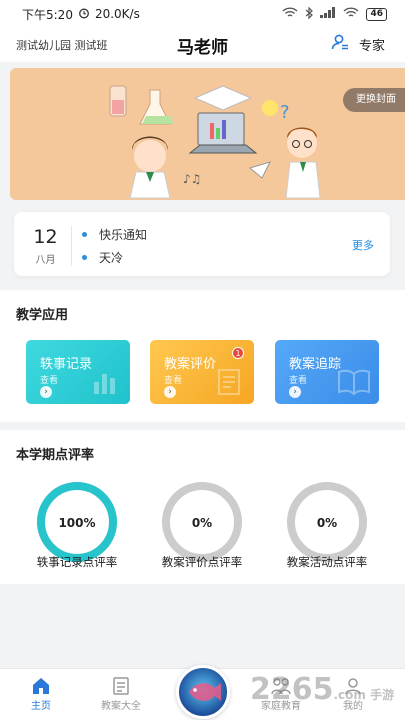 Image resolution: width=405 pixels, height=720 pixels. I want to click on home-icon, so click(41, 686).